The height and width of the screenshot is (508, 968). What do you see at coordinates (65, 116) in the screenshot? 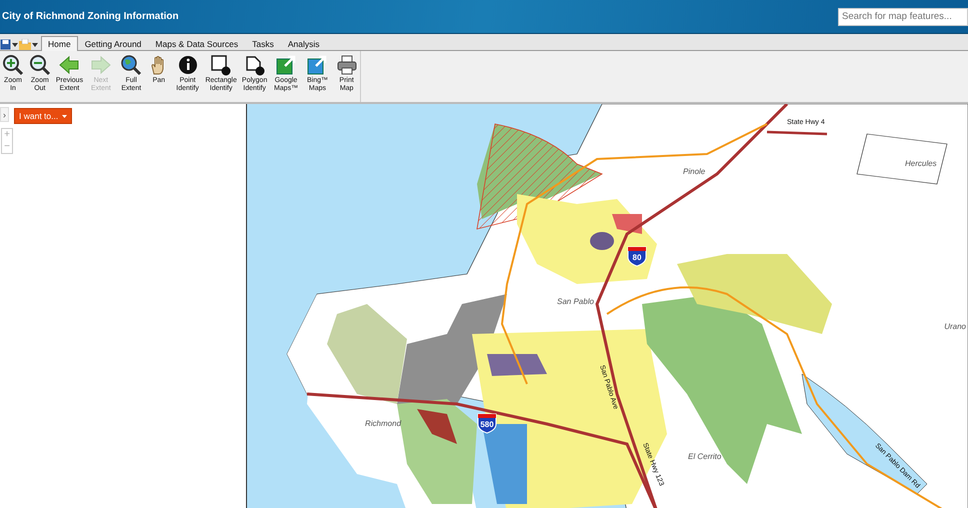
I see `caret-icon` at bounding box center [65, 116].